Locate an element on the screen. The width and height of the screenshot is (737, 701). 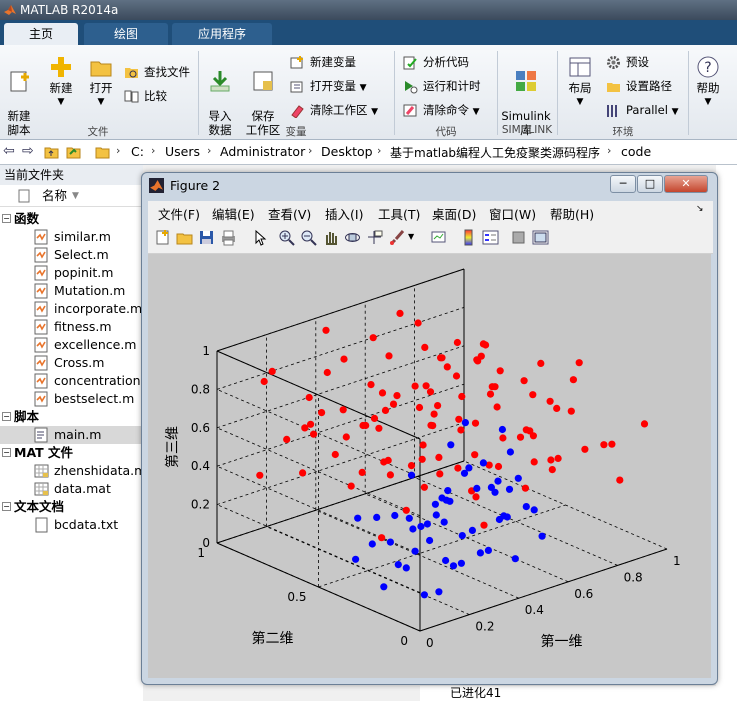
menubar-chevron-icon: ↘ is located at coordinates (700, 209).